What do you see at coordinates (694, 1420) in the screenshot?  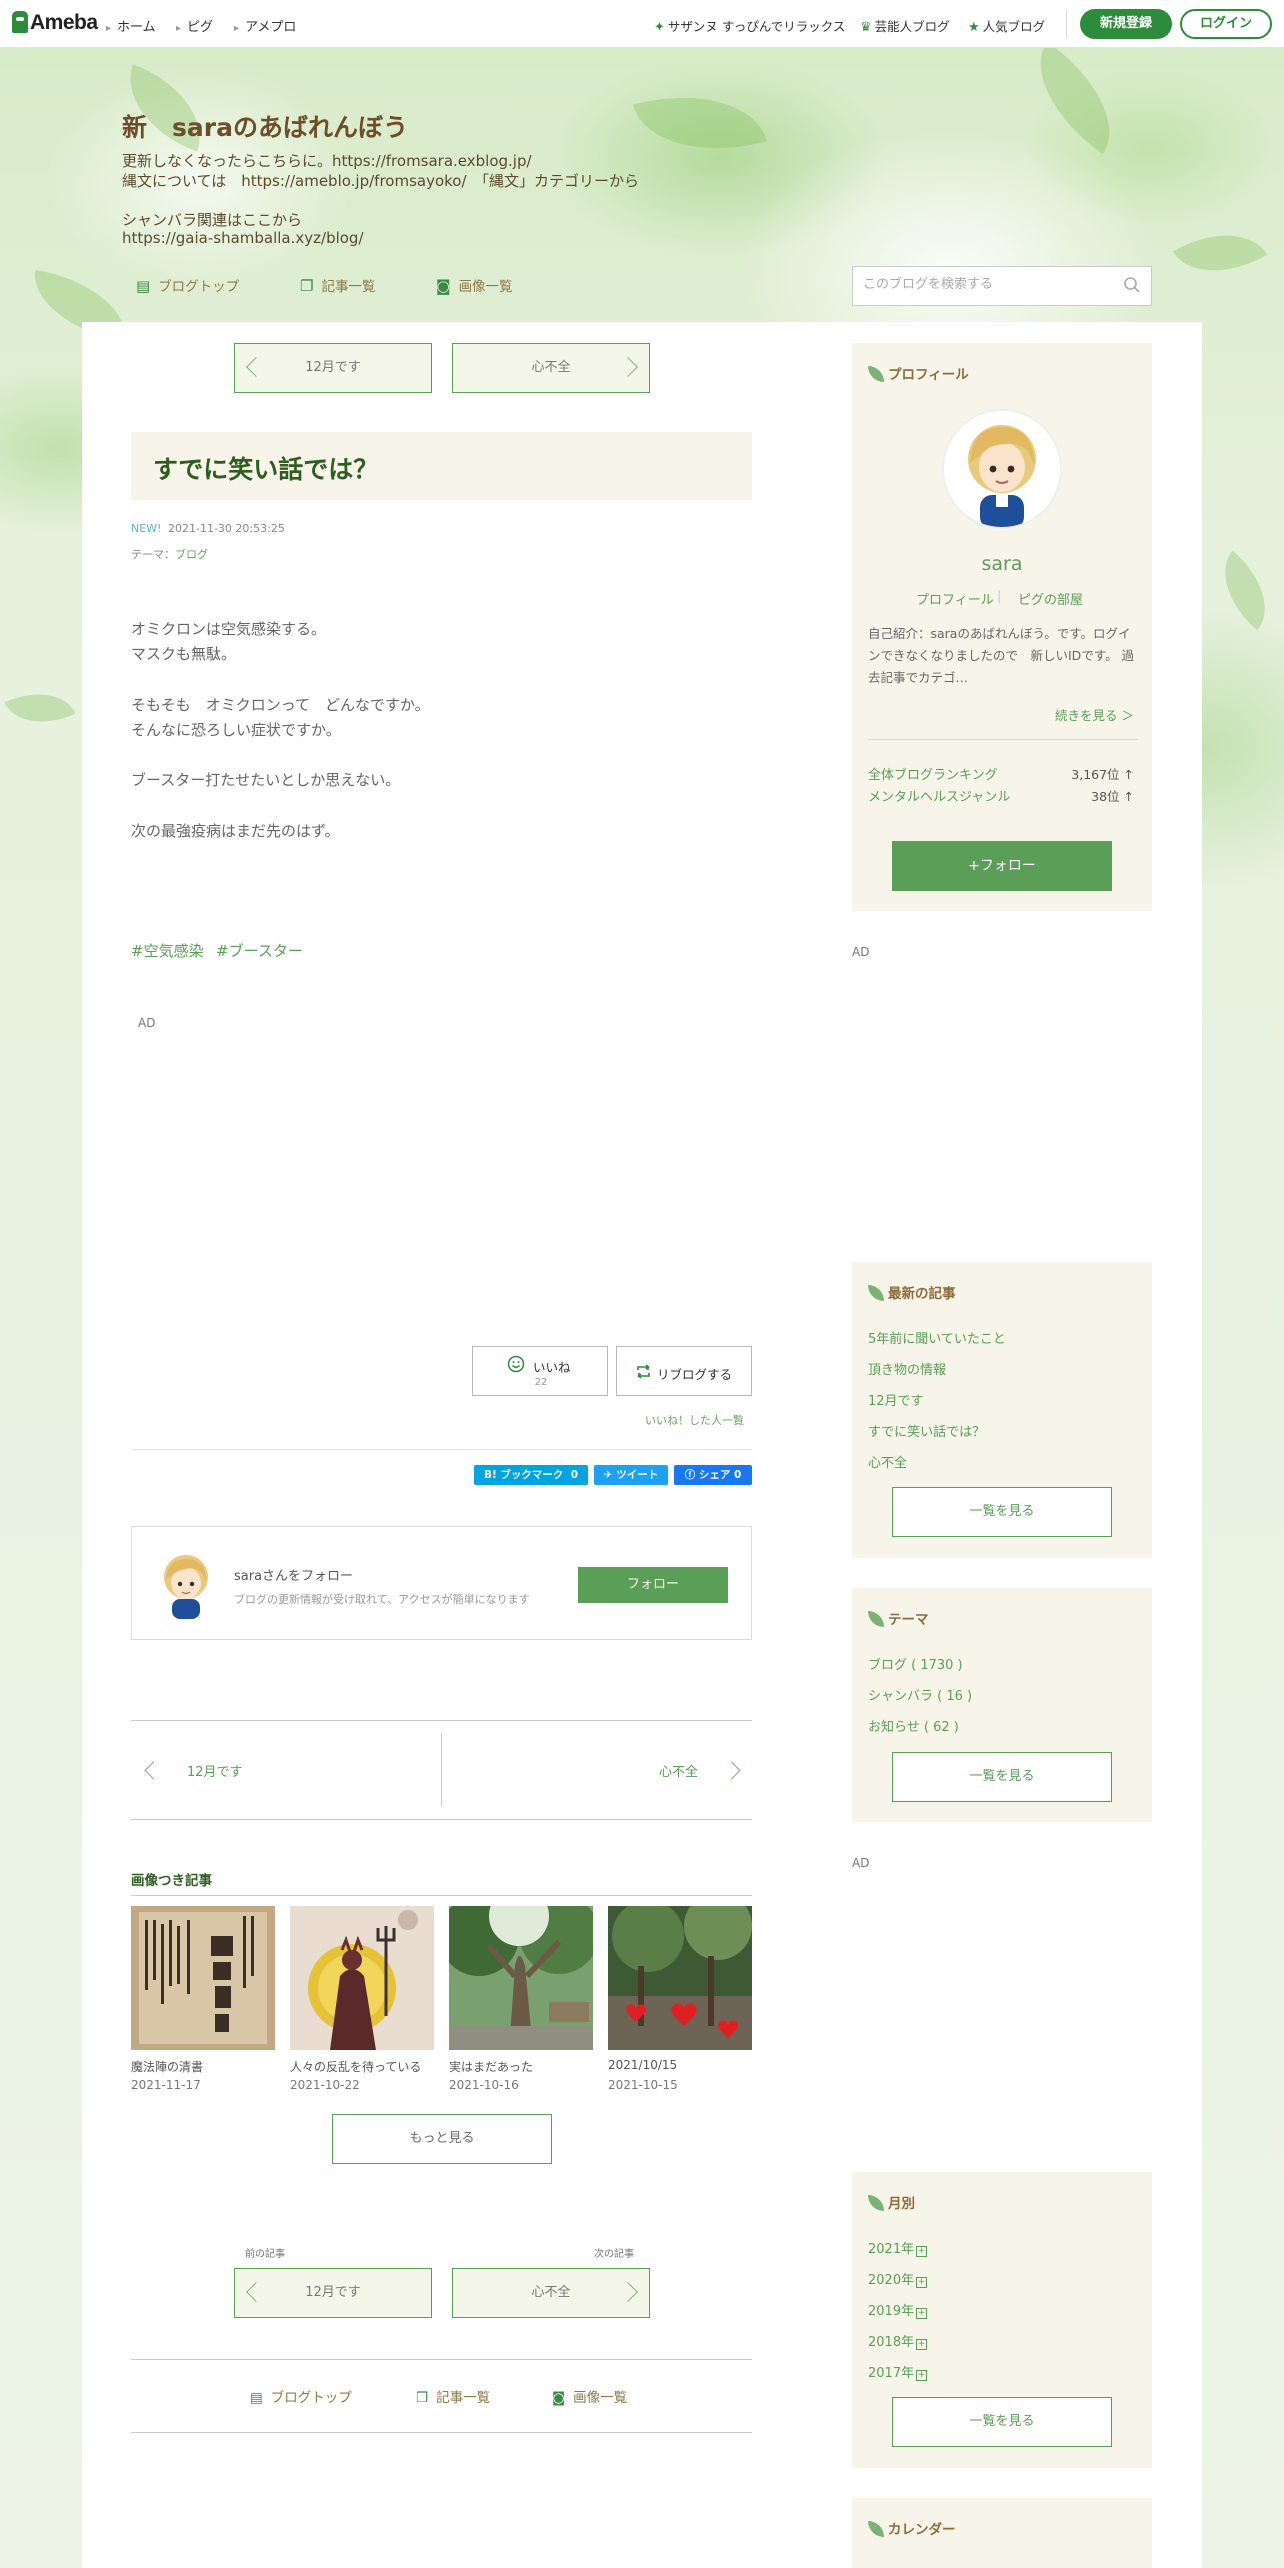 I see `like-list-link: いいね！した人一覧` at bounding box center [694, 1420].